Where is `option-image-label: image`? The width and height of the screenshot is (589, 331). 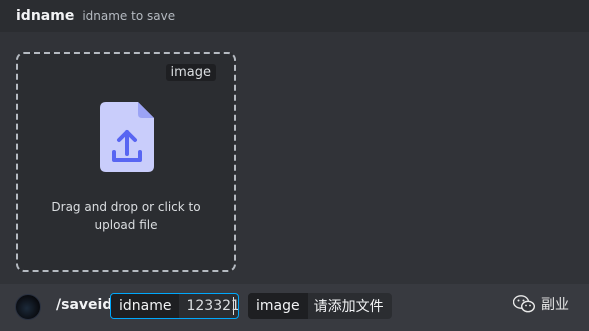 option-image-label: image is located at coordinates (278, 306).